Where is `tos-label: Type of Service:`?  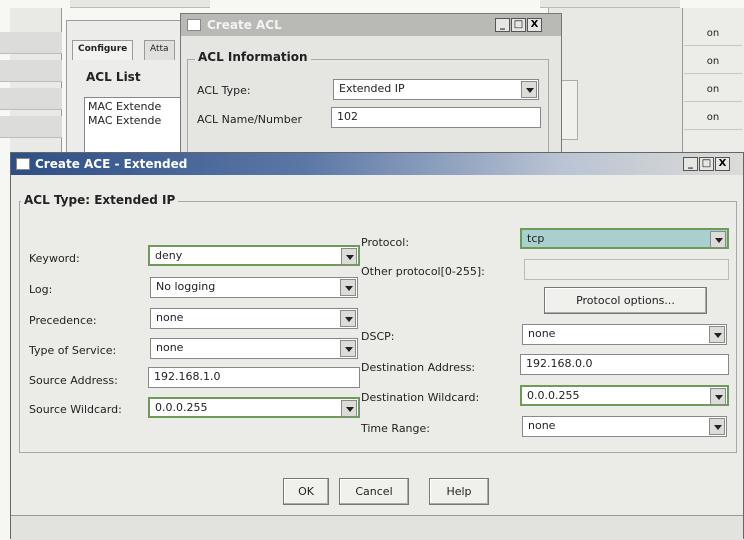
tos-label: Type of Service: is located at coordinates (73, 350).